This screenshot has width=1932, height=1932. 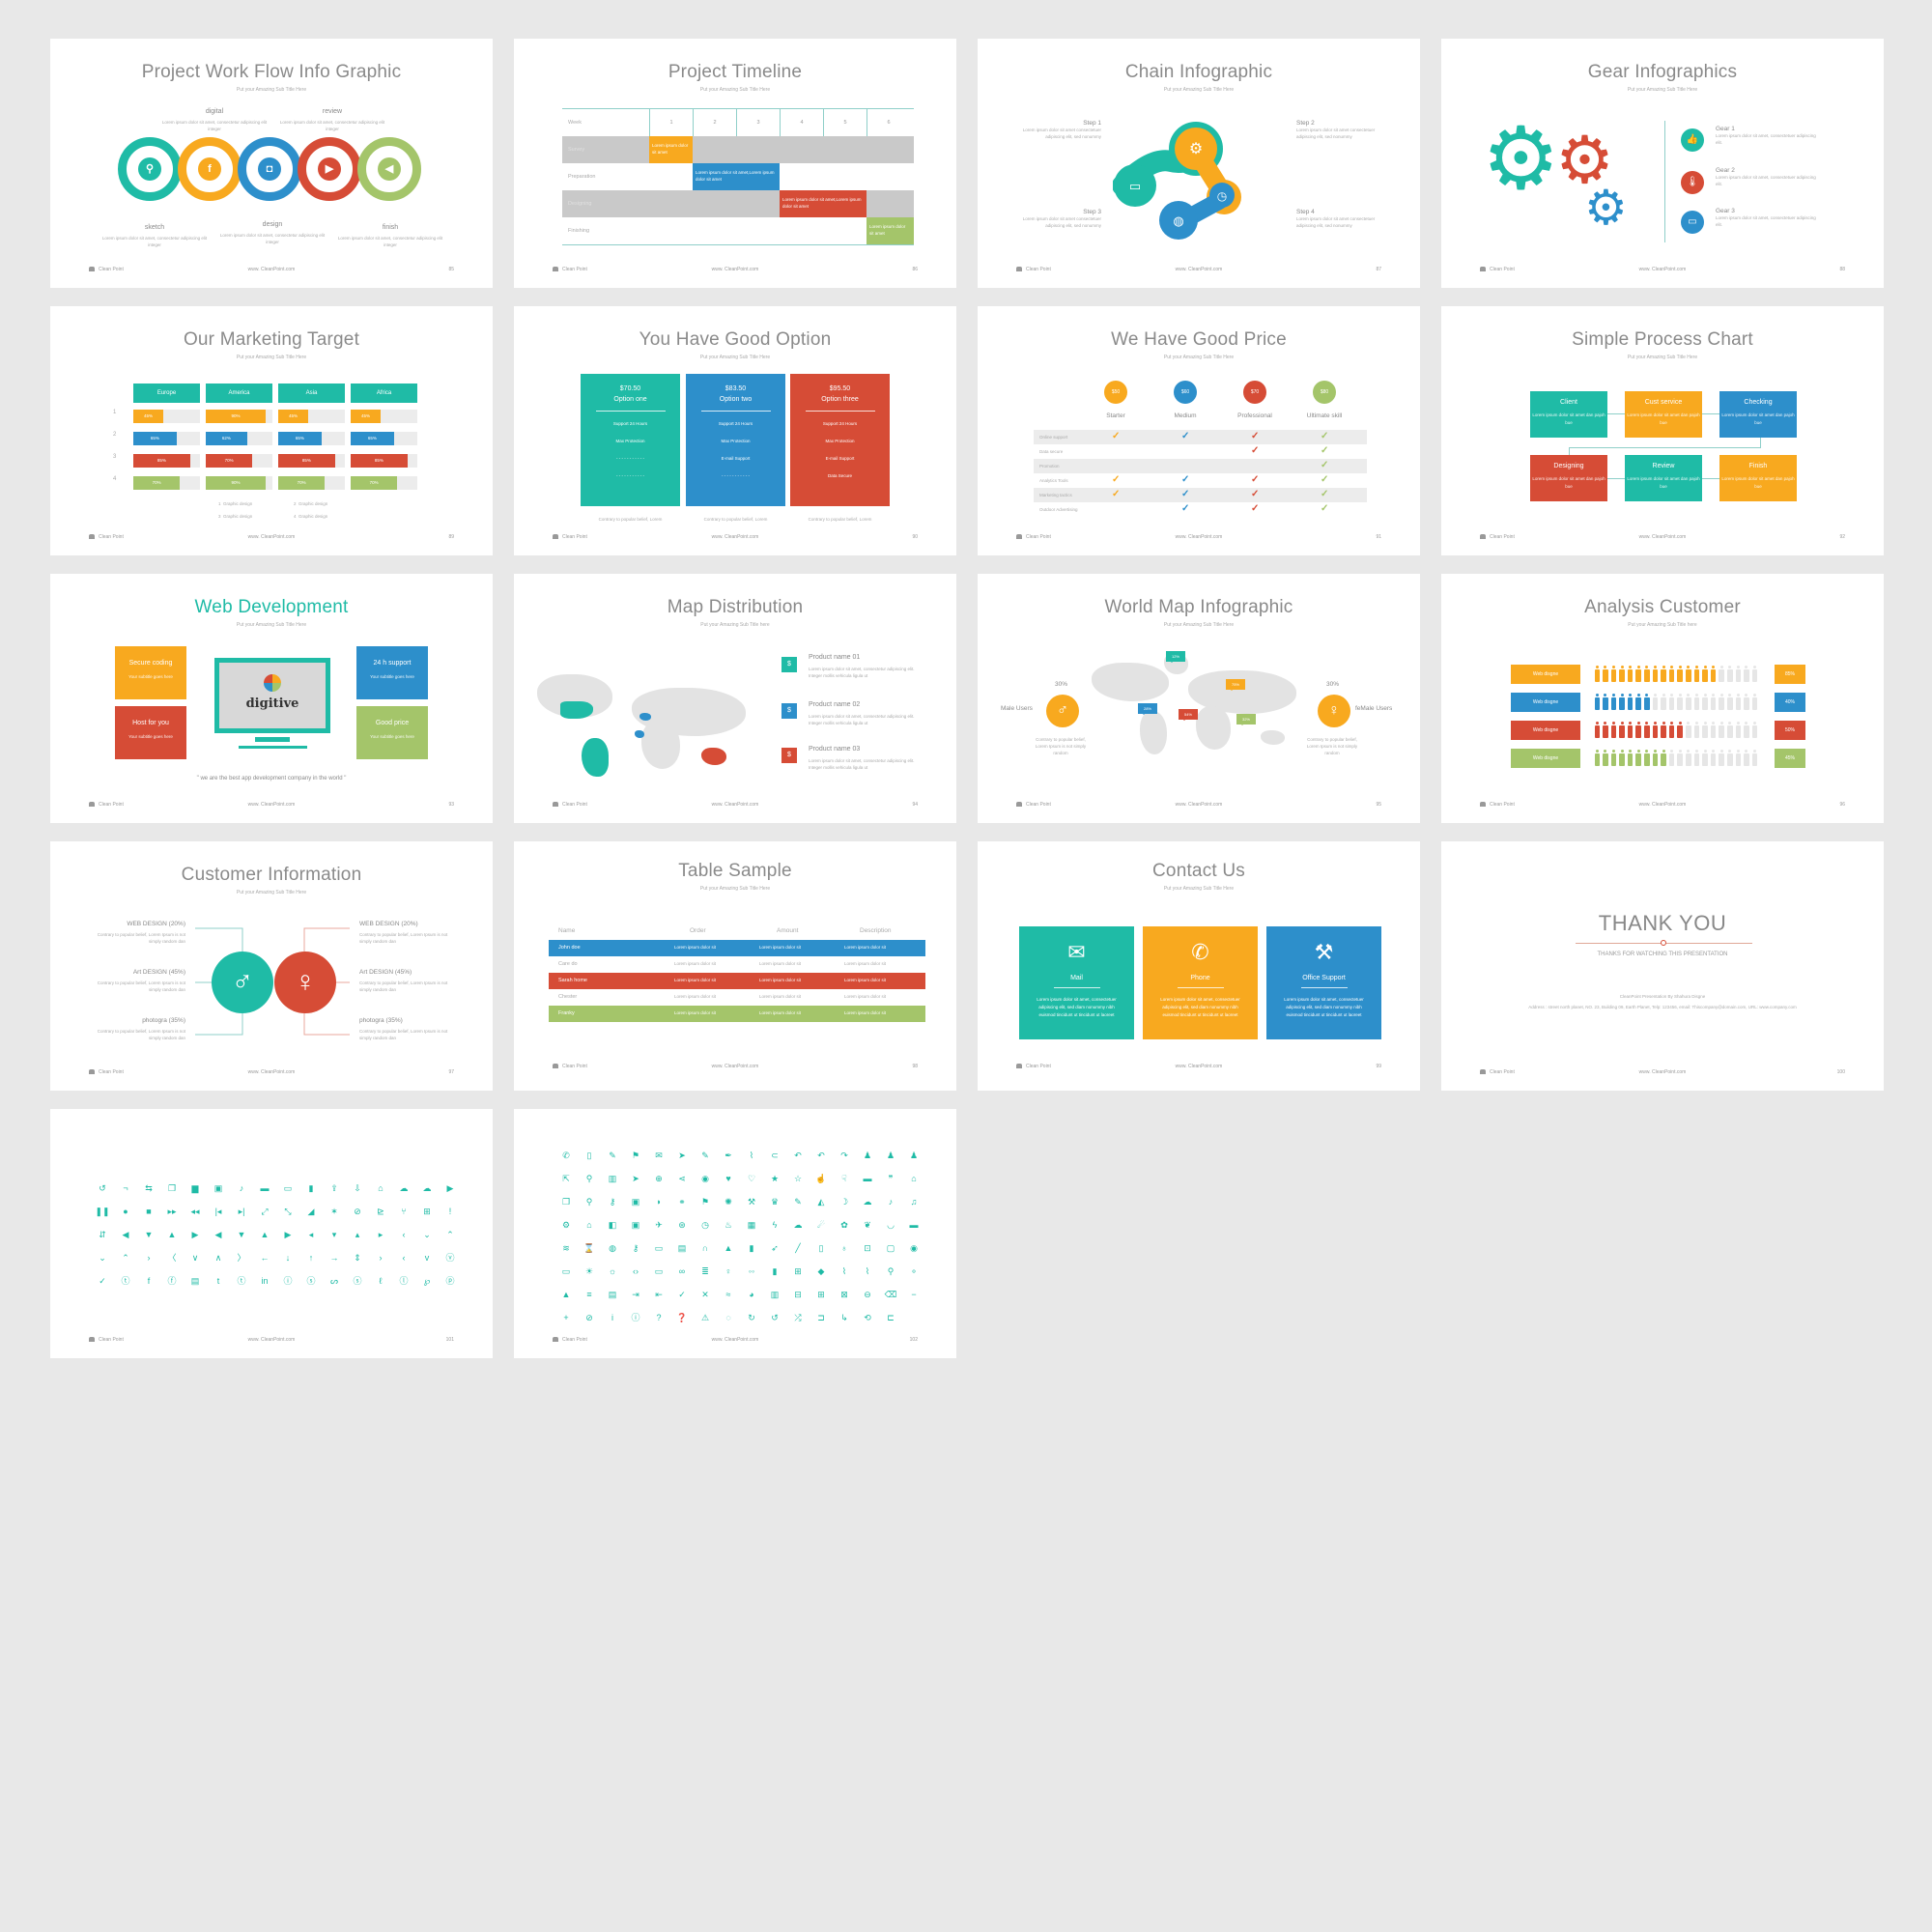 What do you see at coordinates (1790, 730) in the screenshot?
I see `row-percent: 50%` at bounding box center [1790, 730].